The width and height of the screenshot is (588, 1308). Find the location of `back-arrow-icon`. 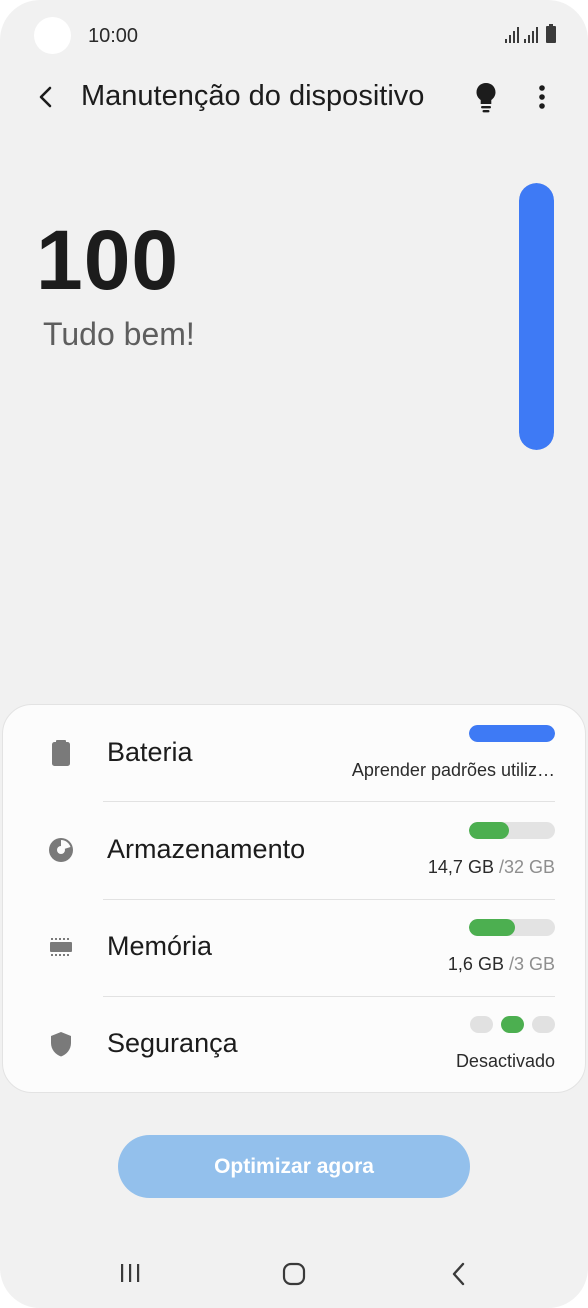

back-arrow-icon is located at coordinates (46, 97).